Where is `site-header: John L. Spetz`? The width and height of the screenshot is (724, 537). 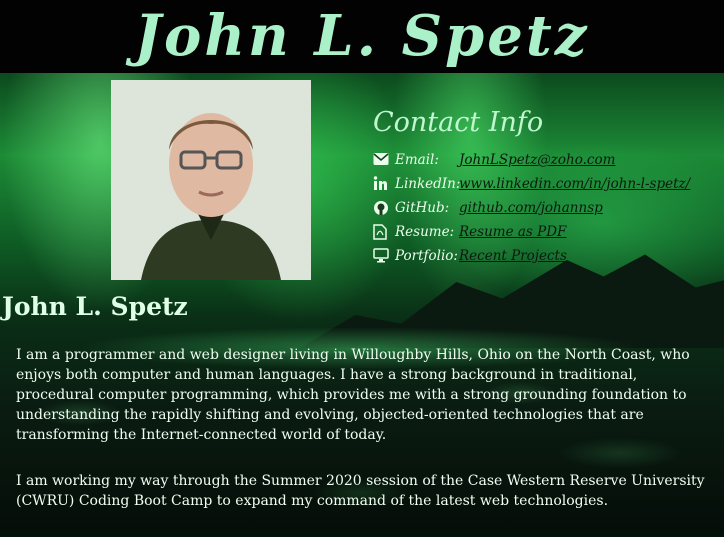
site-header: John L. Spetz is located at coordinates (362, 36).